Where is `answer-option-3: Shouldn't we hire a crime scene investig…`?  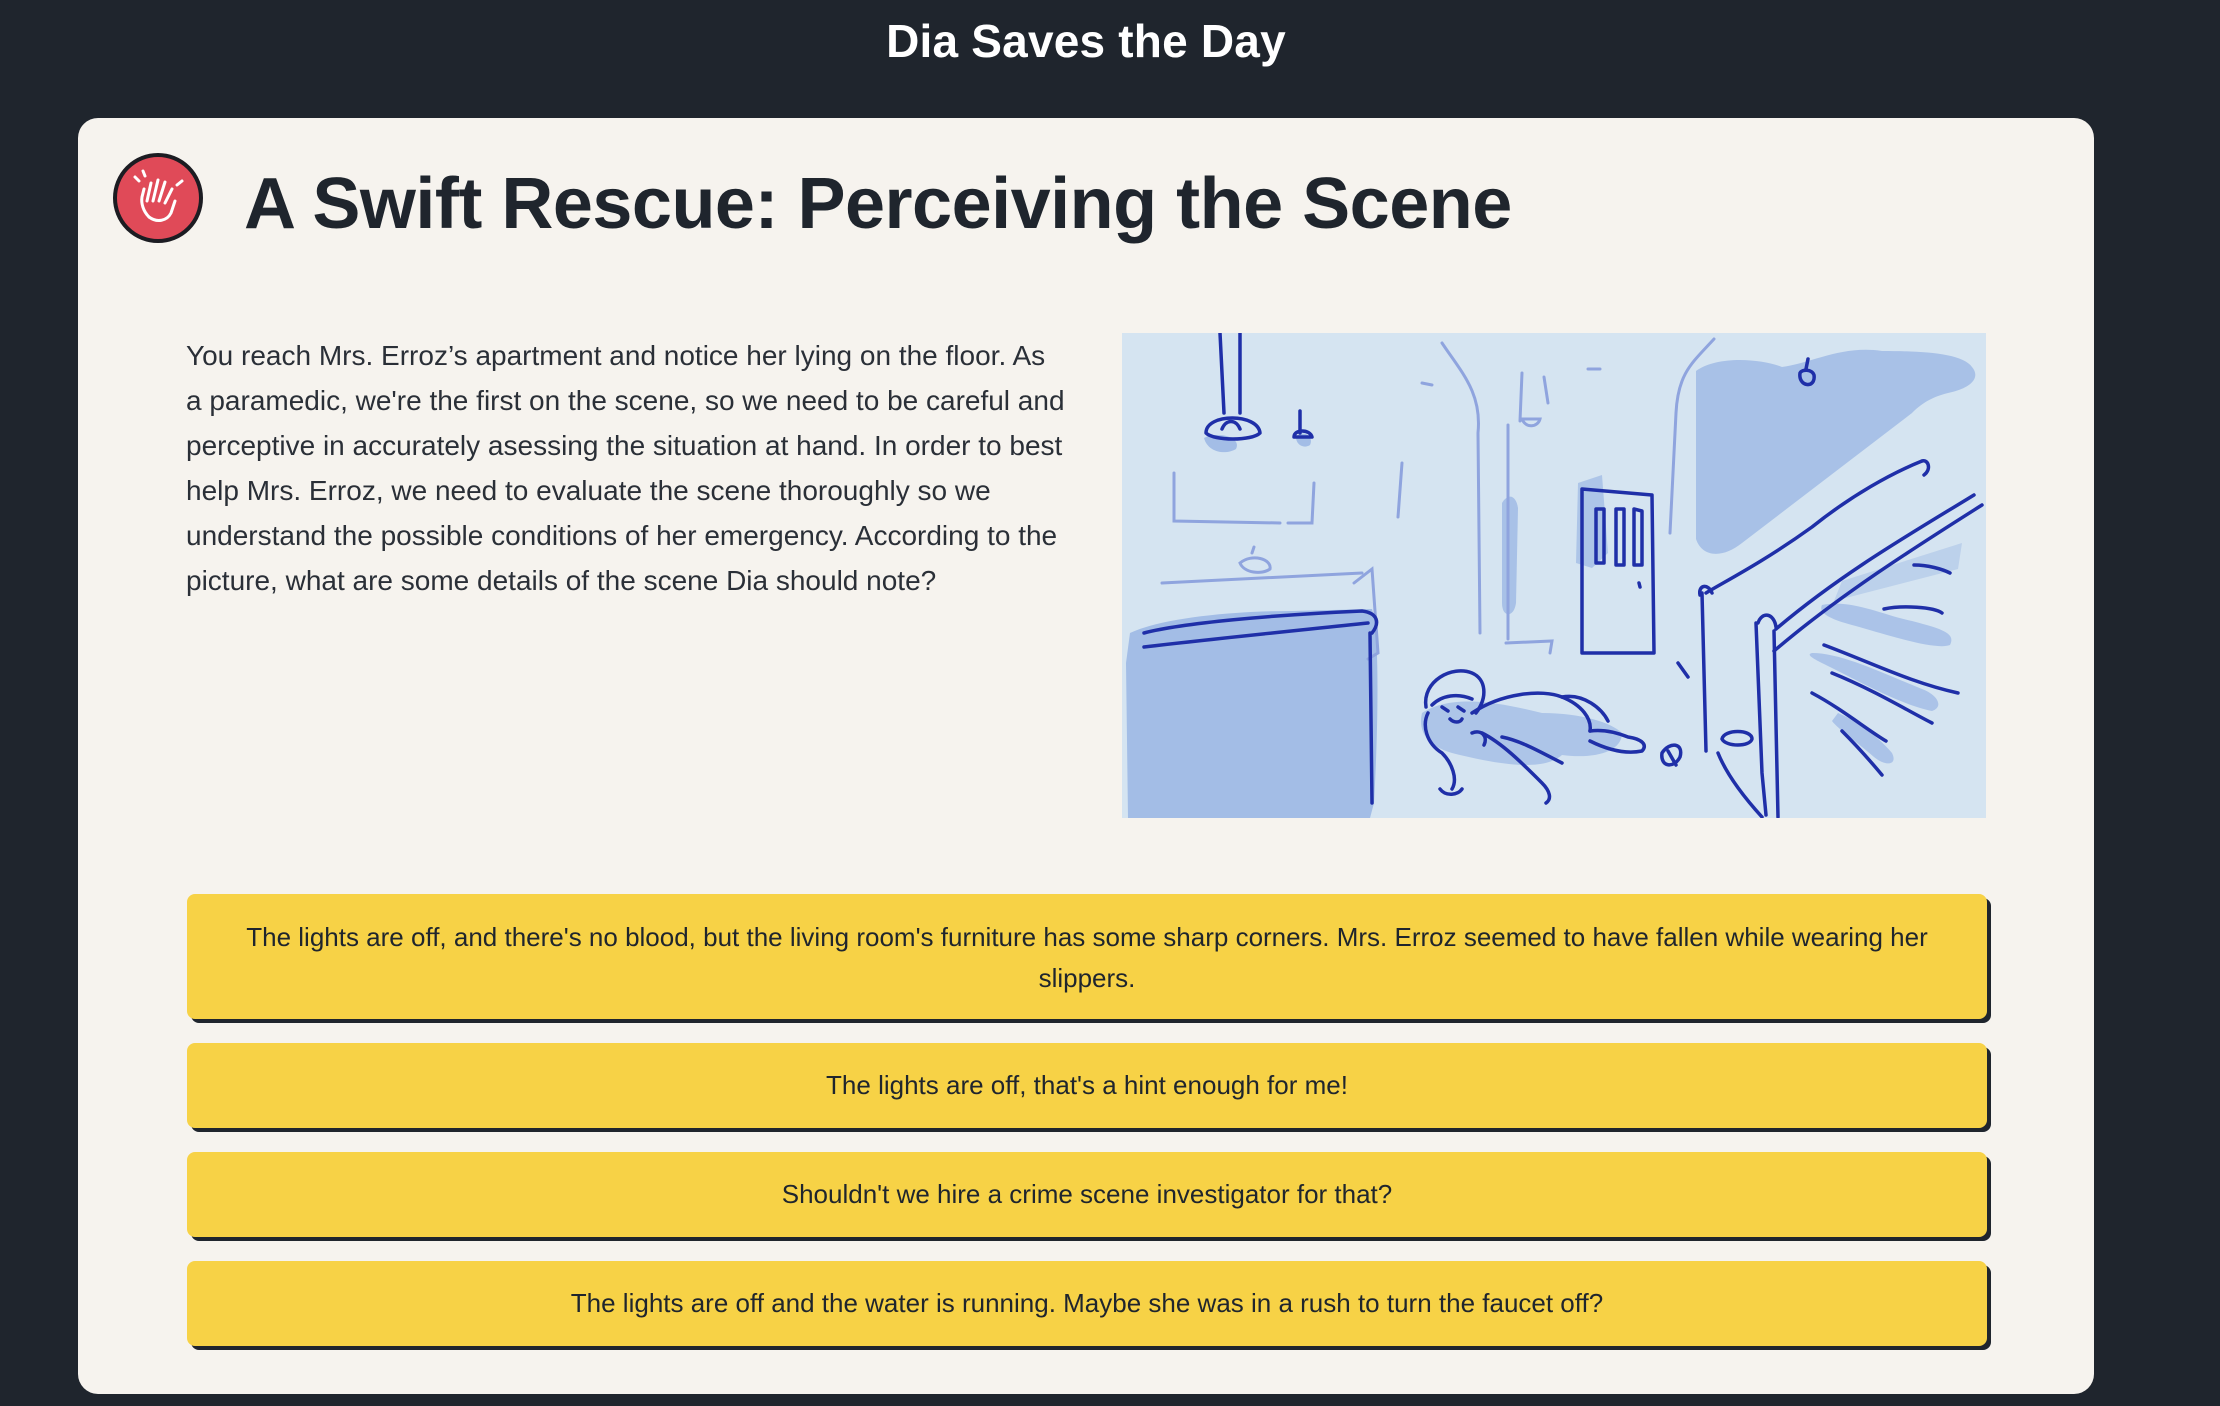
answer-option-3: Shouldn't we hire a crime scene investig… is located at coordinates (1087, 1194).